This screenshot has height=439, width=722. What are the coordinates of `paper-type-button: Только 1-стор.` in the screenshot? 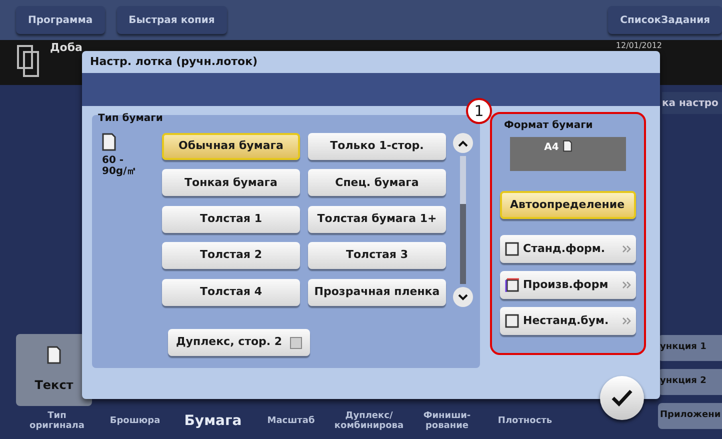 It's located at (377, 146).